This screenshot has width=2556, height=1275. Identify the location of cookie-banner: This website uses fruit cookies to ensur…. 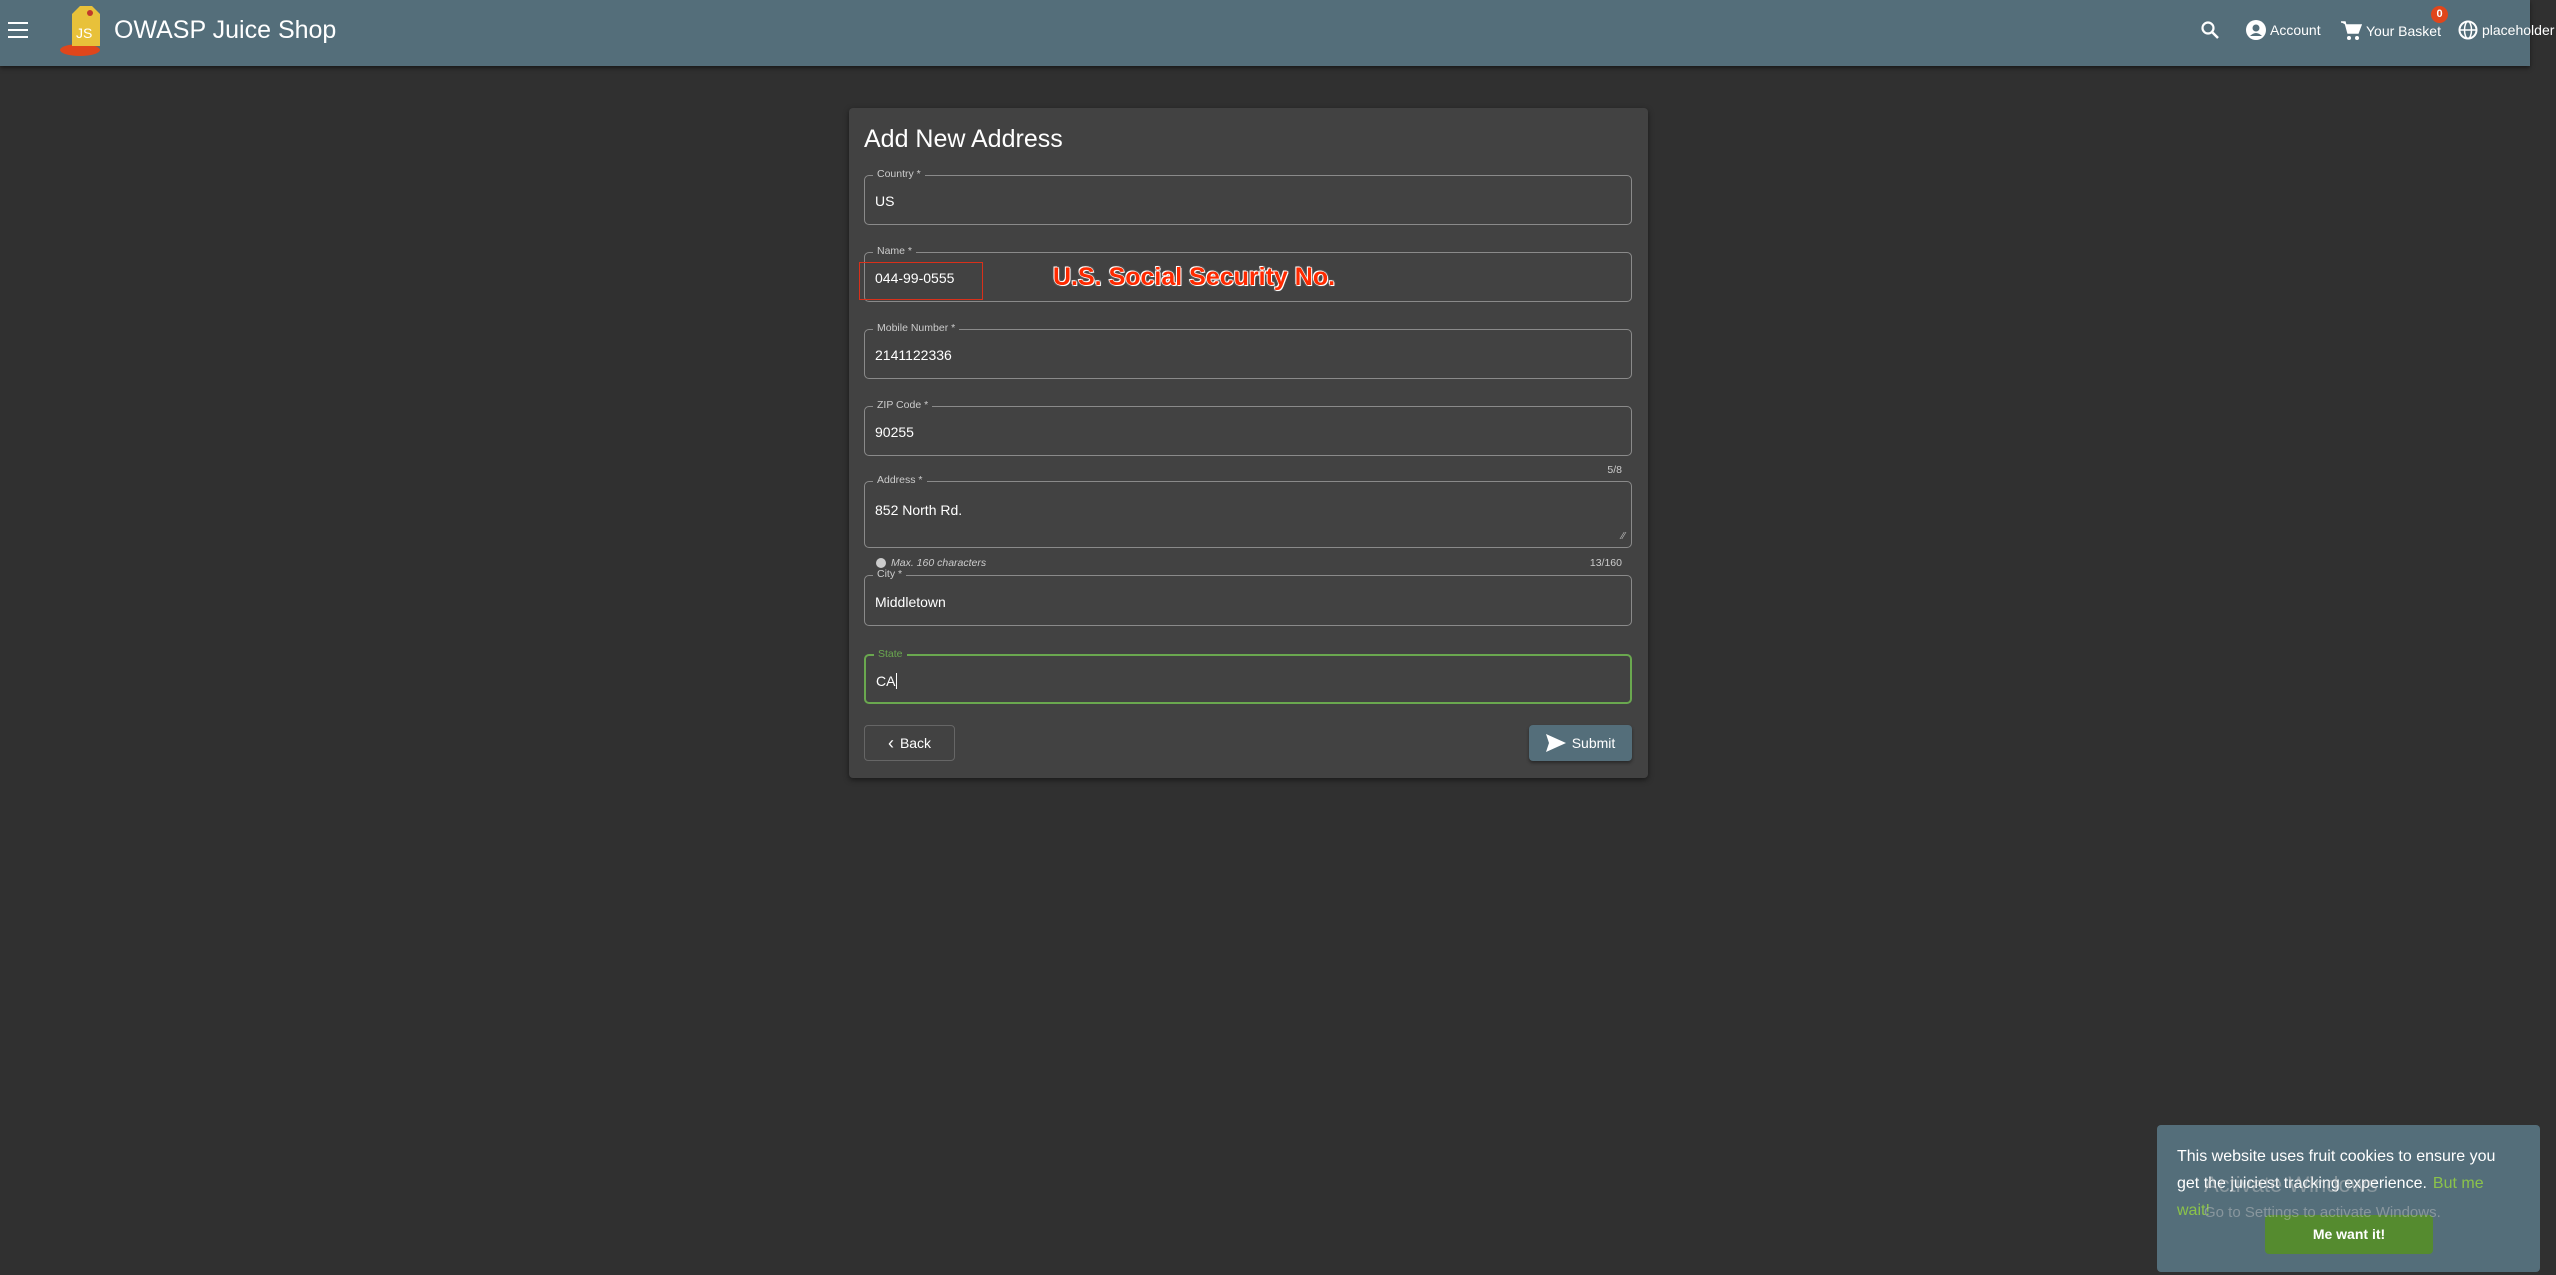
(2348, 1198).